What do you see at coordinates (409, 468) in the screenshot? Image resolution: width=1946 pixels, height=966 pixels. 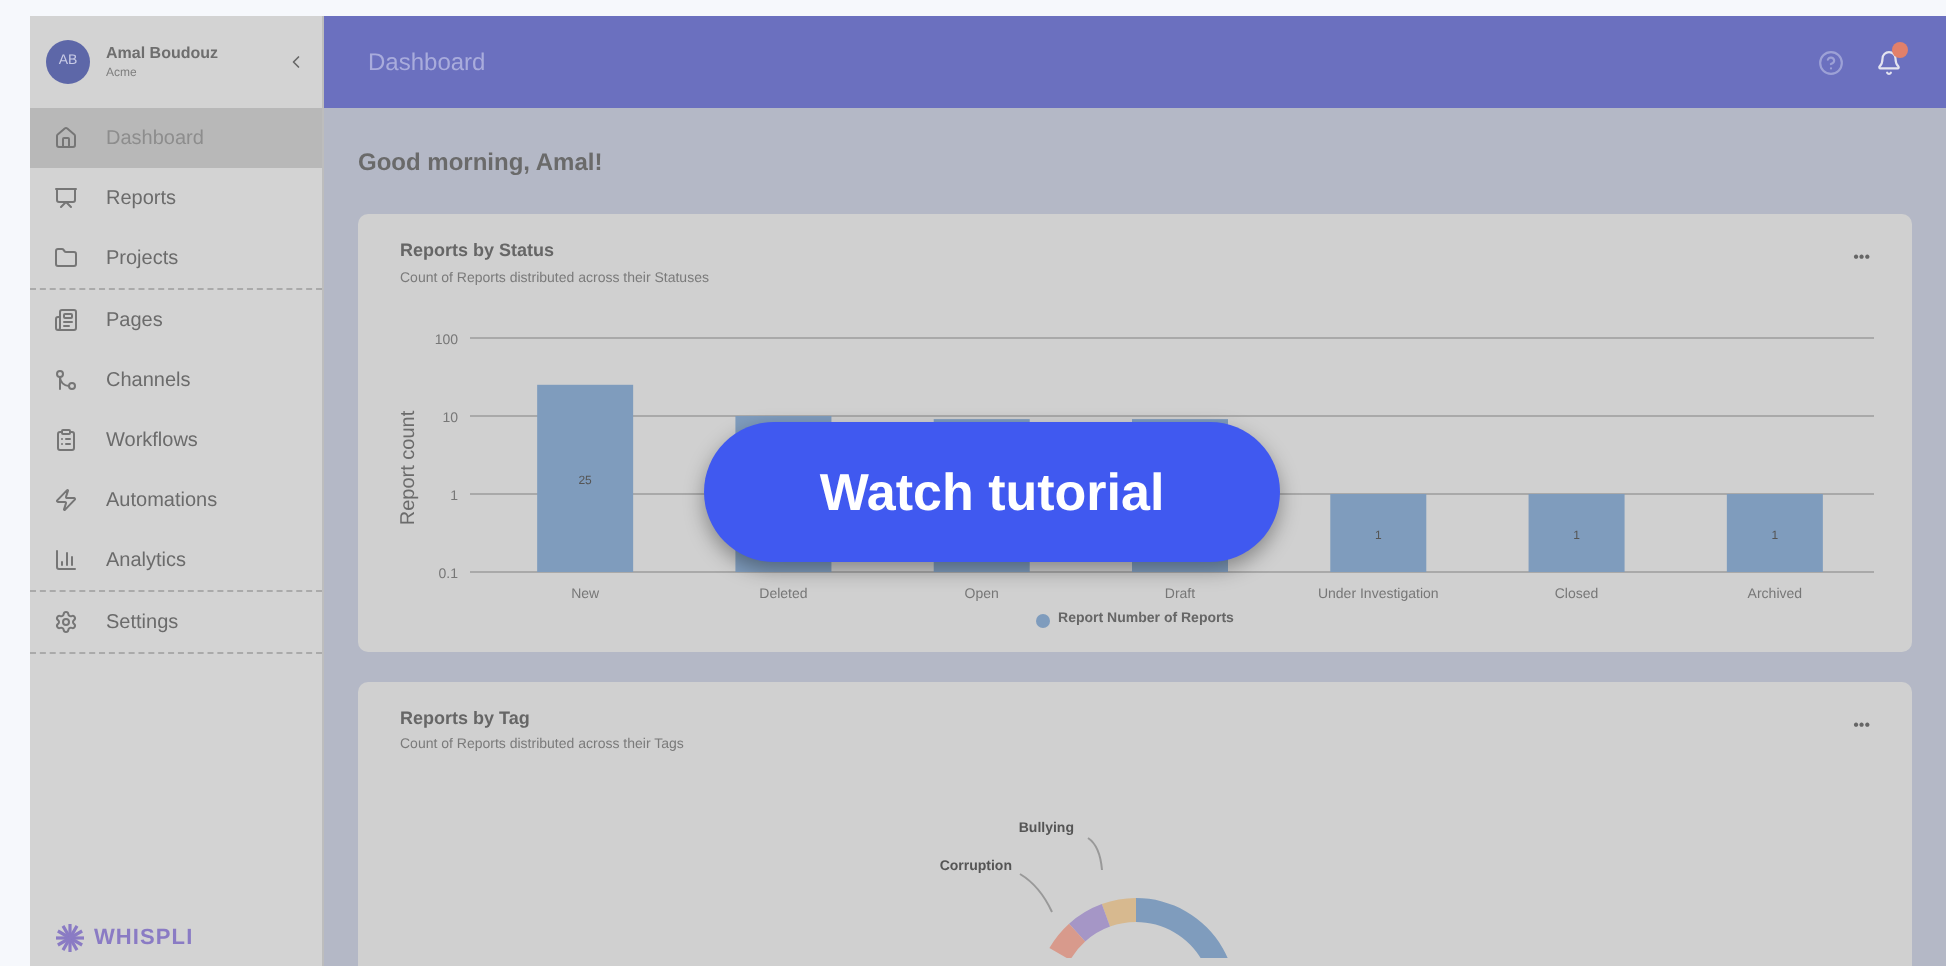 I see `y-axis-label: Report count` at bounding box center [409, 468].